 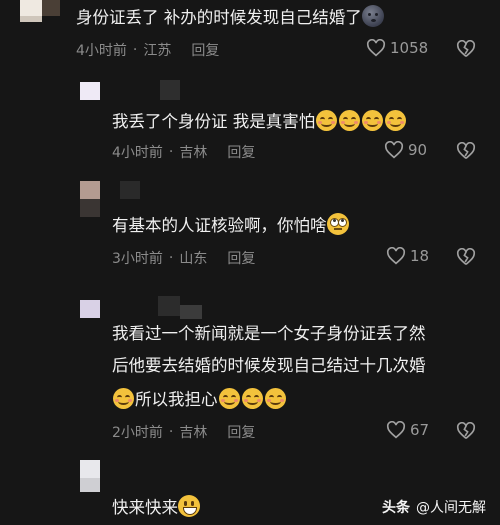 I want to click on comment-line: 后他要去结婚的时候发现自己结过十几次婚, so click(x=269, y=365).